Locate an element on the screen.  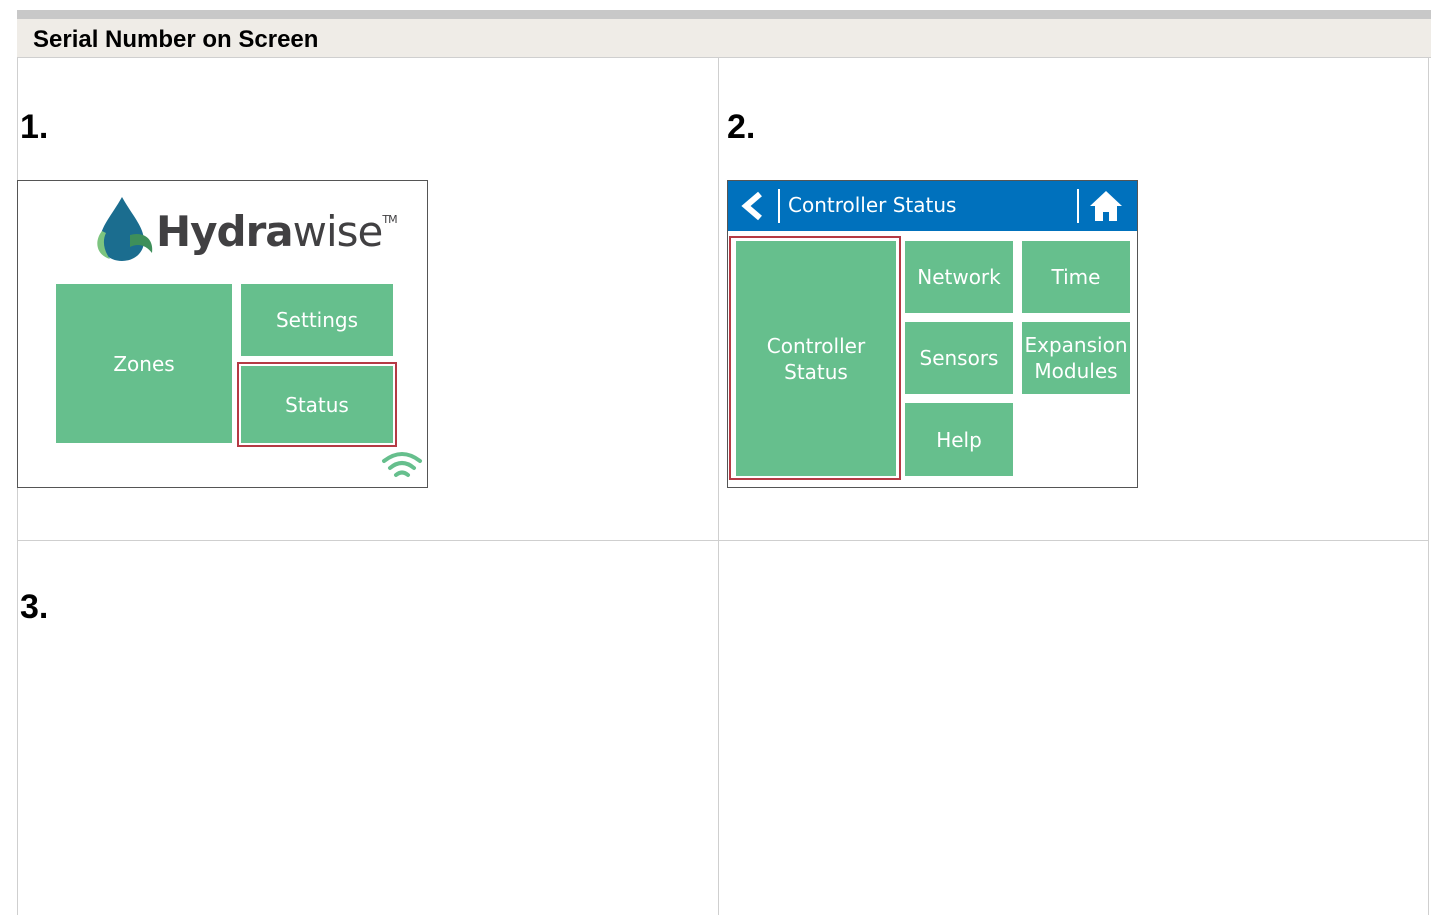
network-tile: Network is located at coordinates (959, 277).